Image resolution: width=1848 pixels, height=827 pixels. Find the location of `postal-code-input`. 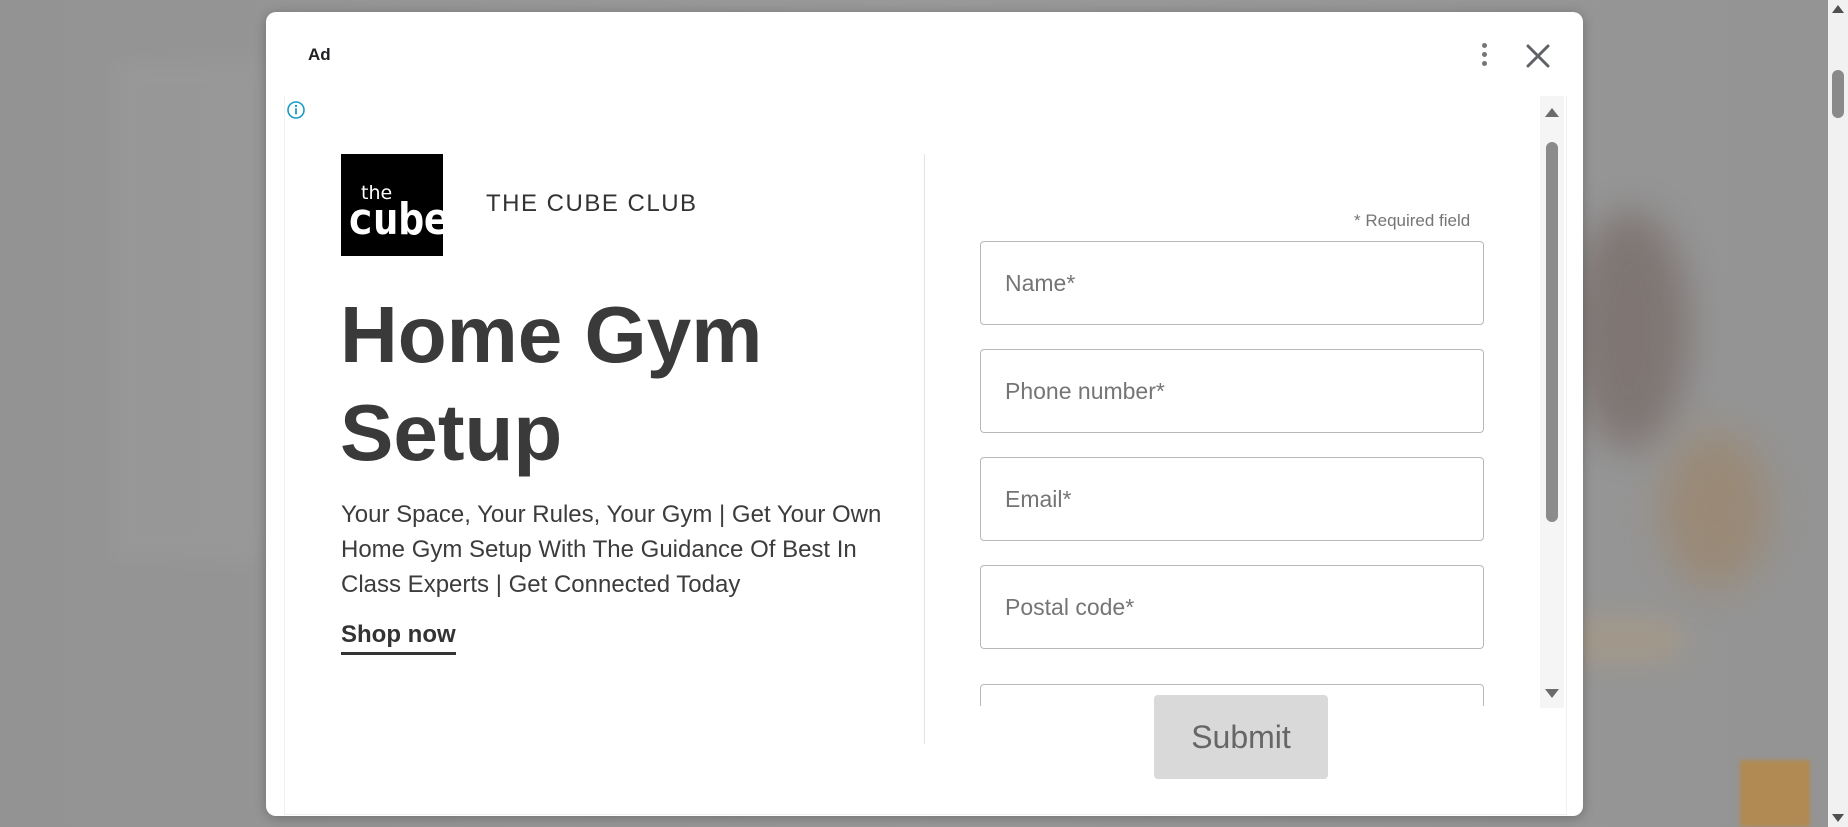

postal-code-input is located at coordinates (1232, 607).